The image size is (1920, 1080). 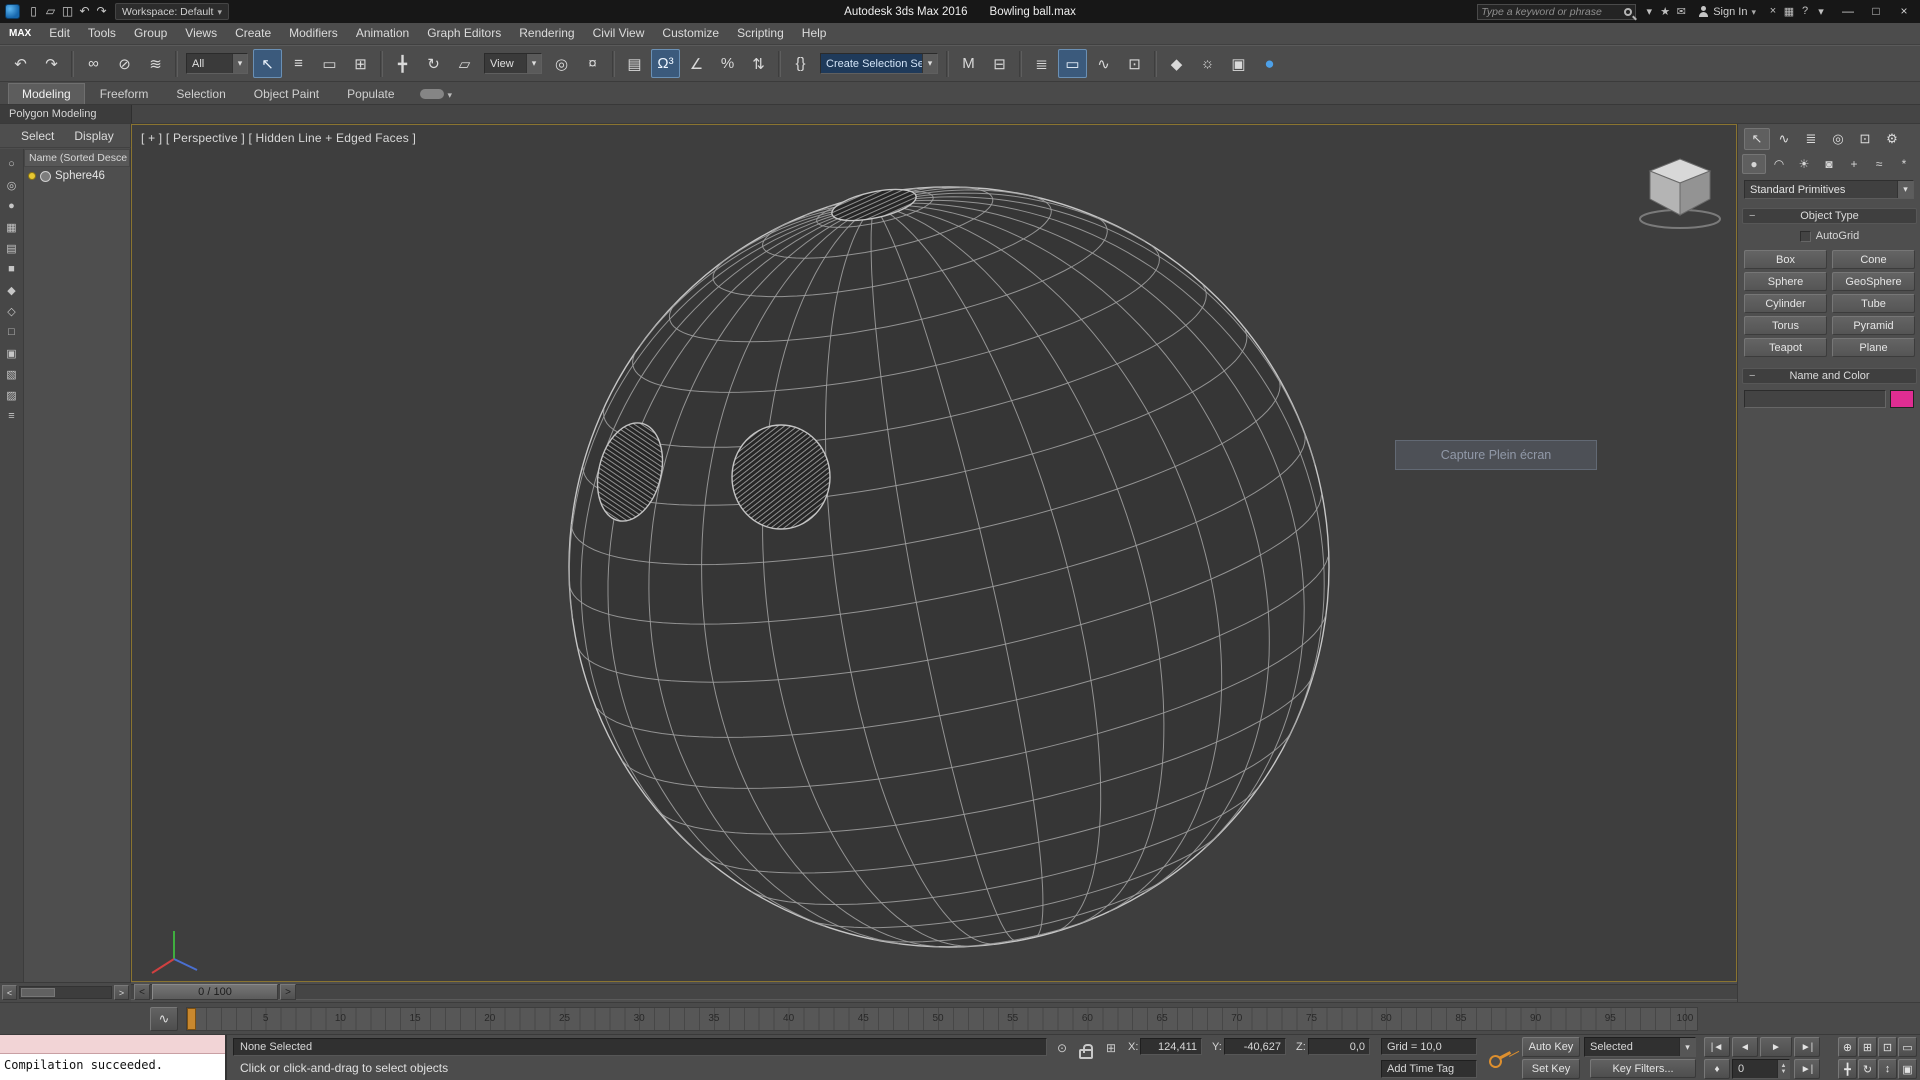 What do you see at coordinates (1876, 11) in the screenshot?
I see `maximize-button: □` at bounding box center [1876, 11].